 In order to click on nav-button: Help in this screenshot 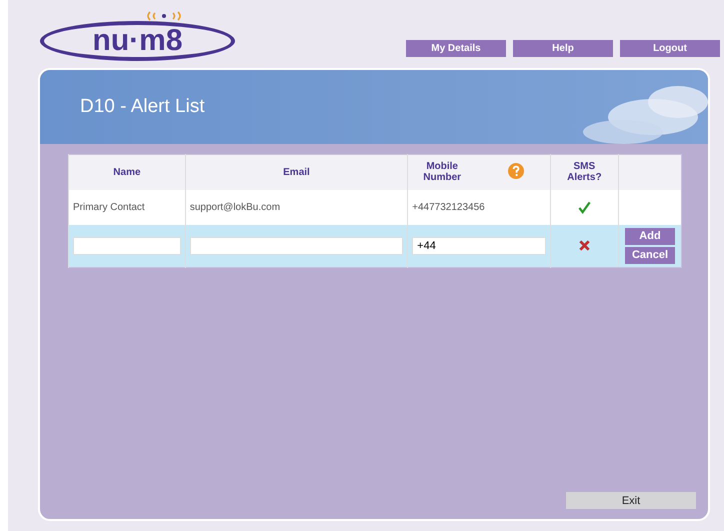, I will do `click(563, 48)`.